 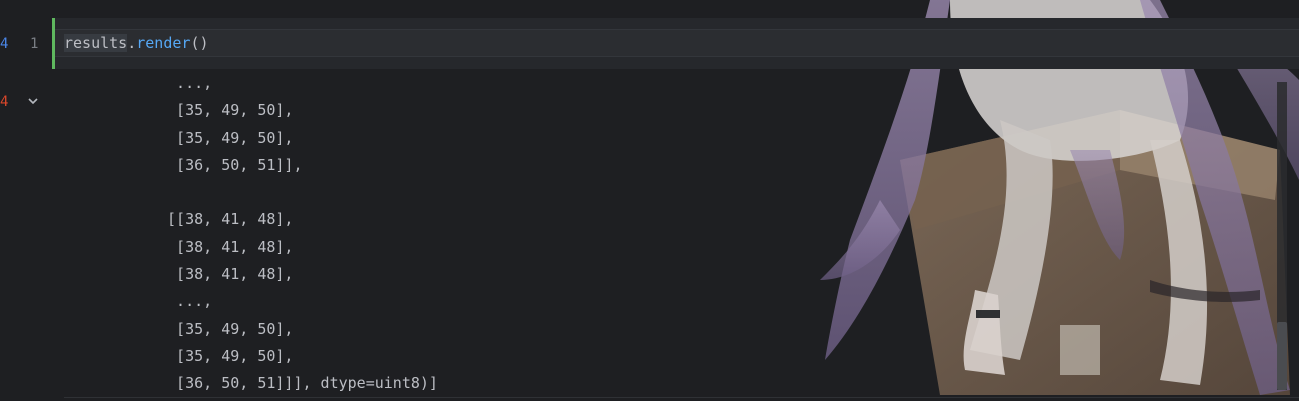 What do you see at coordinates (1282, 356) in the screenshot?
I see `vertical-scrollbar-thumb` at bounding box center [1282, 356].